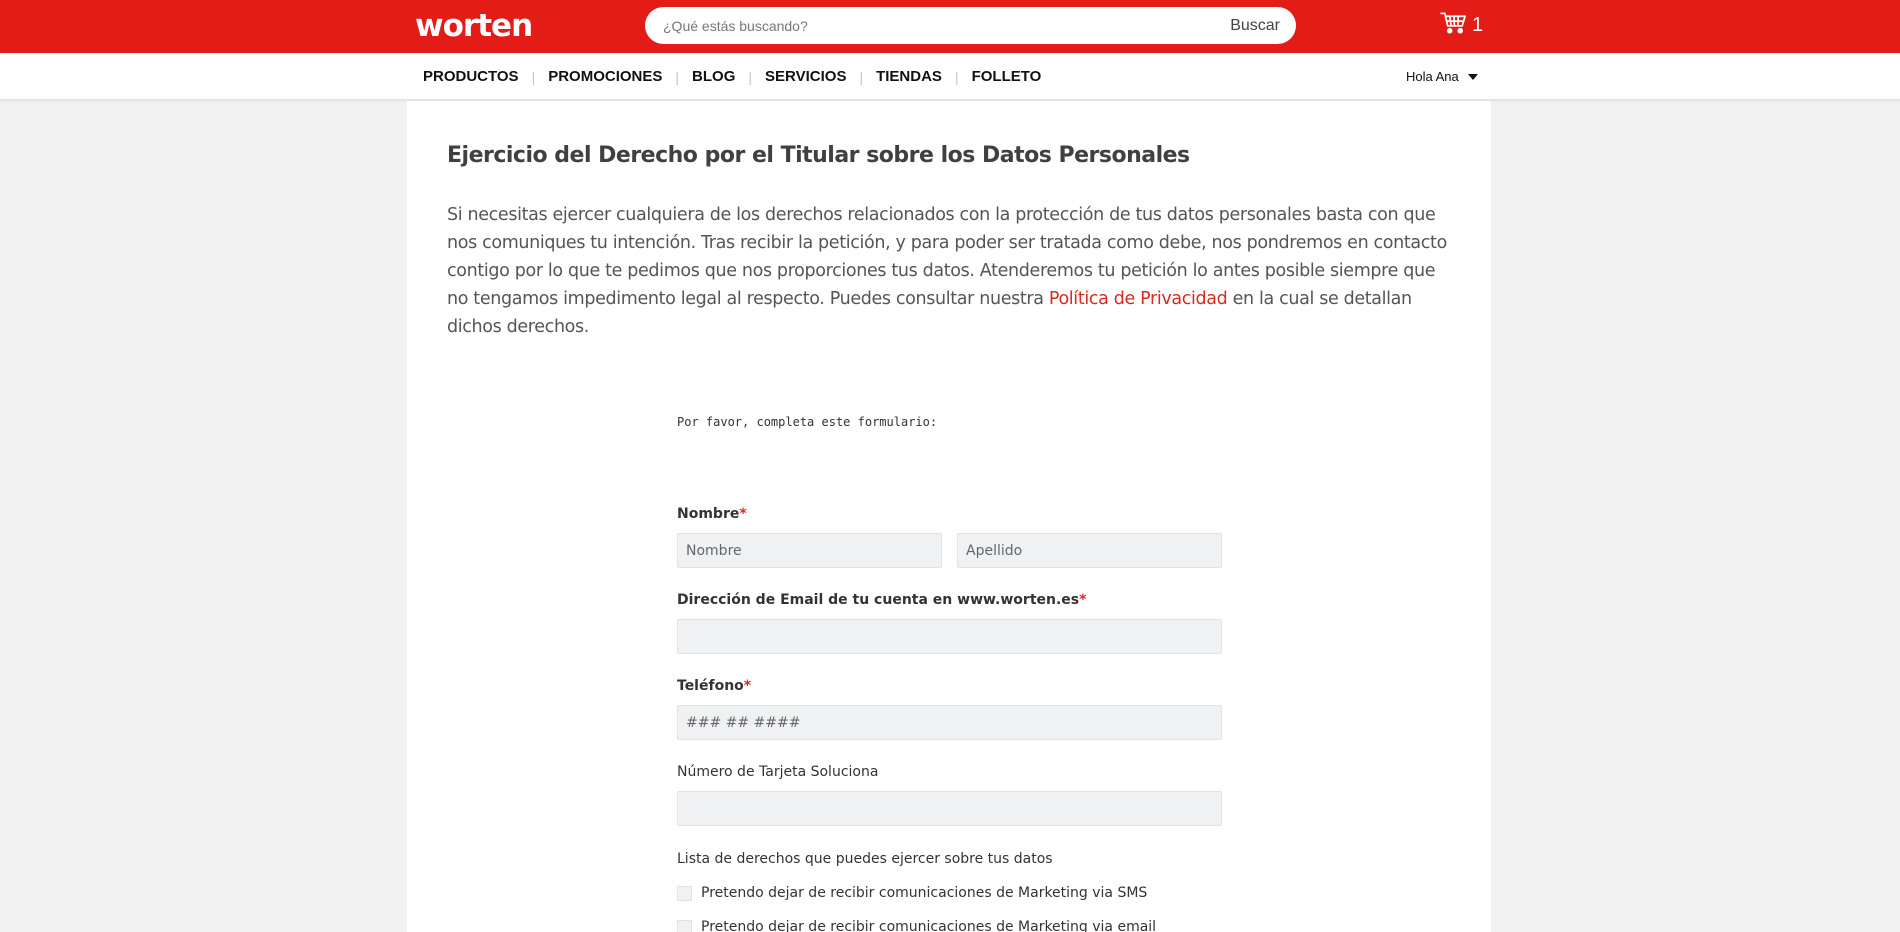 This screenshot has width=1900, height=932. Describe the element at coordinates (684, 893) in the screenshot. I see `sms-checkbox` at that location.